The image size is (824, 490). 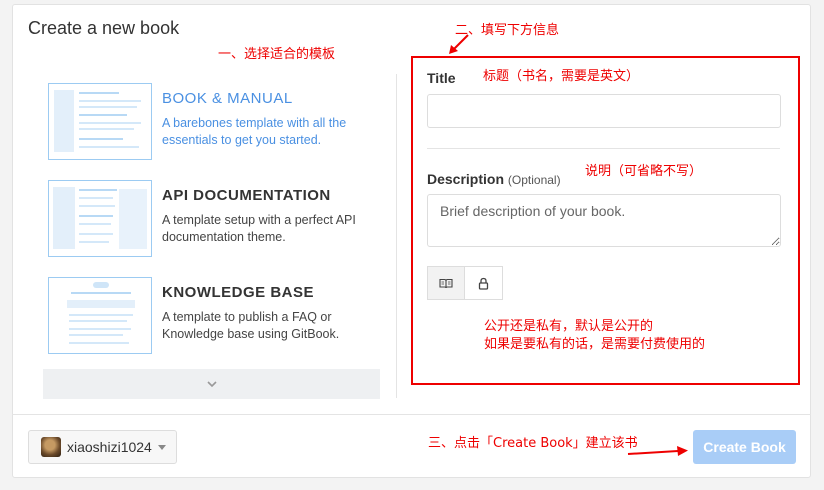 I want to click on show-more-templates-button, so click(x=211, y=384).